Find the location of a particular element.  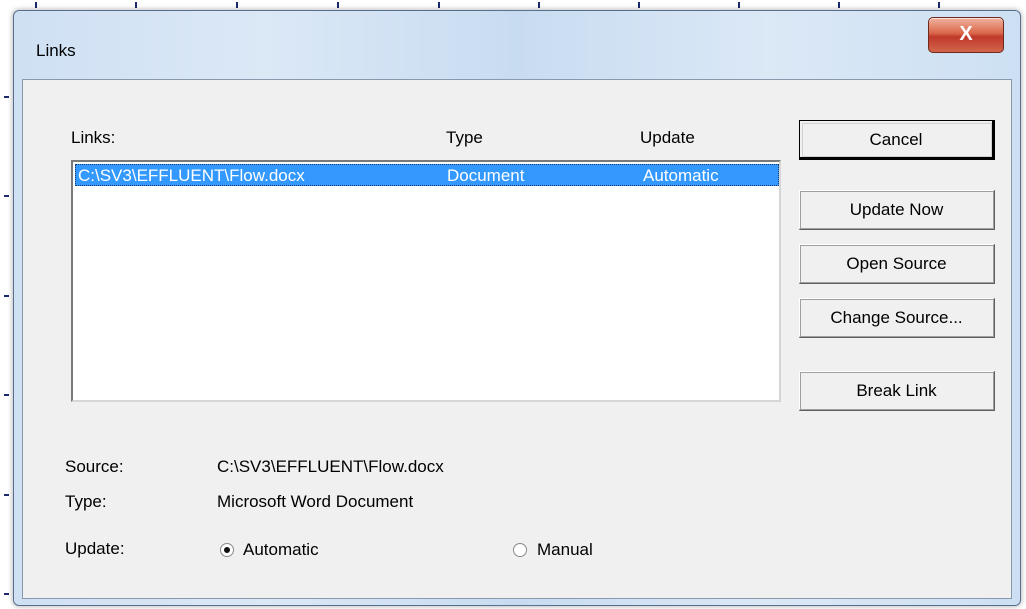

title-bar: Links X is located at coordinates (517, 45).